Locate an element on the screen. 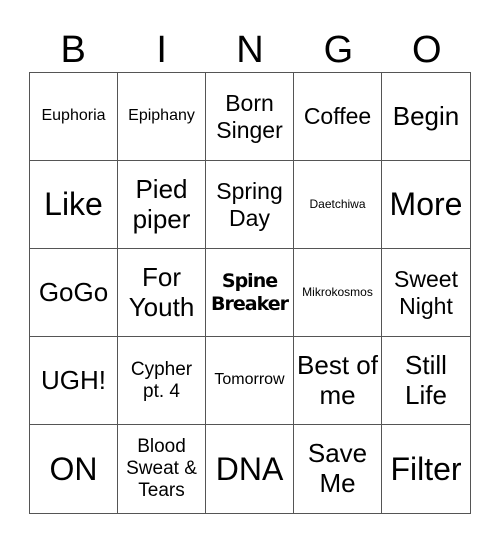  bingo-cell: Begin is located at coordinates (426, 117).